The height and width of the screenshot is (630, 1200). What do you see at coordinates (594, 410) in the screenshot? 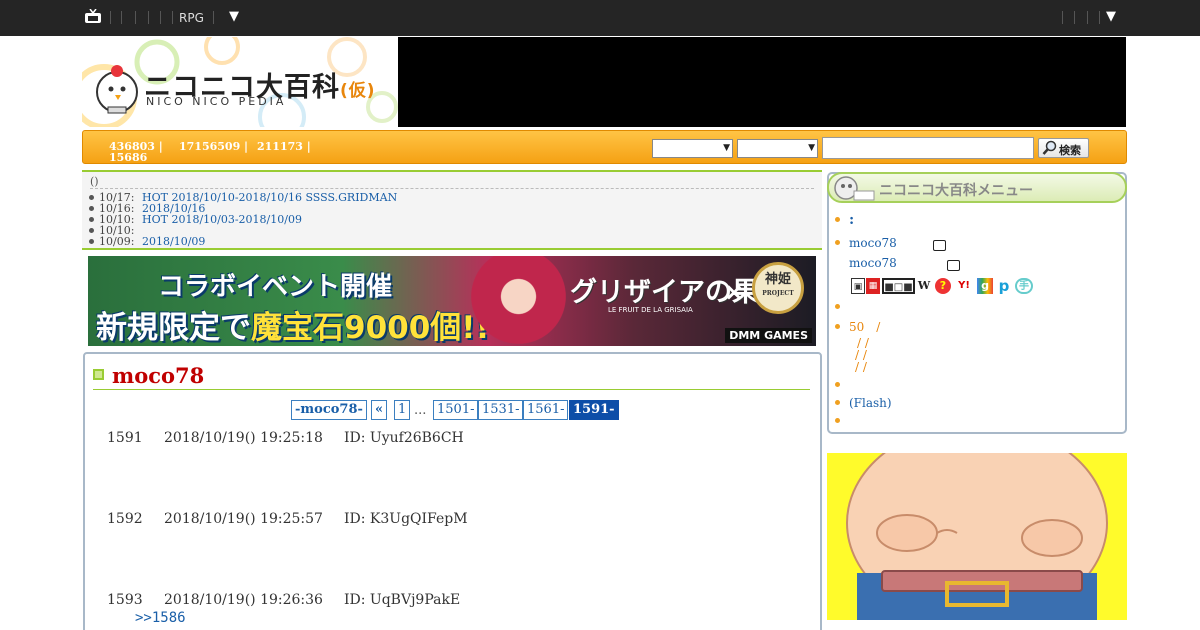
I see `pager-page-1591-current: 1591-` at bounding box center [594, 410].